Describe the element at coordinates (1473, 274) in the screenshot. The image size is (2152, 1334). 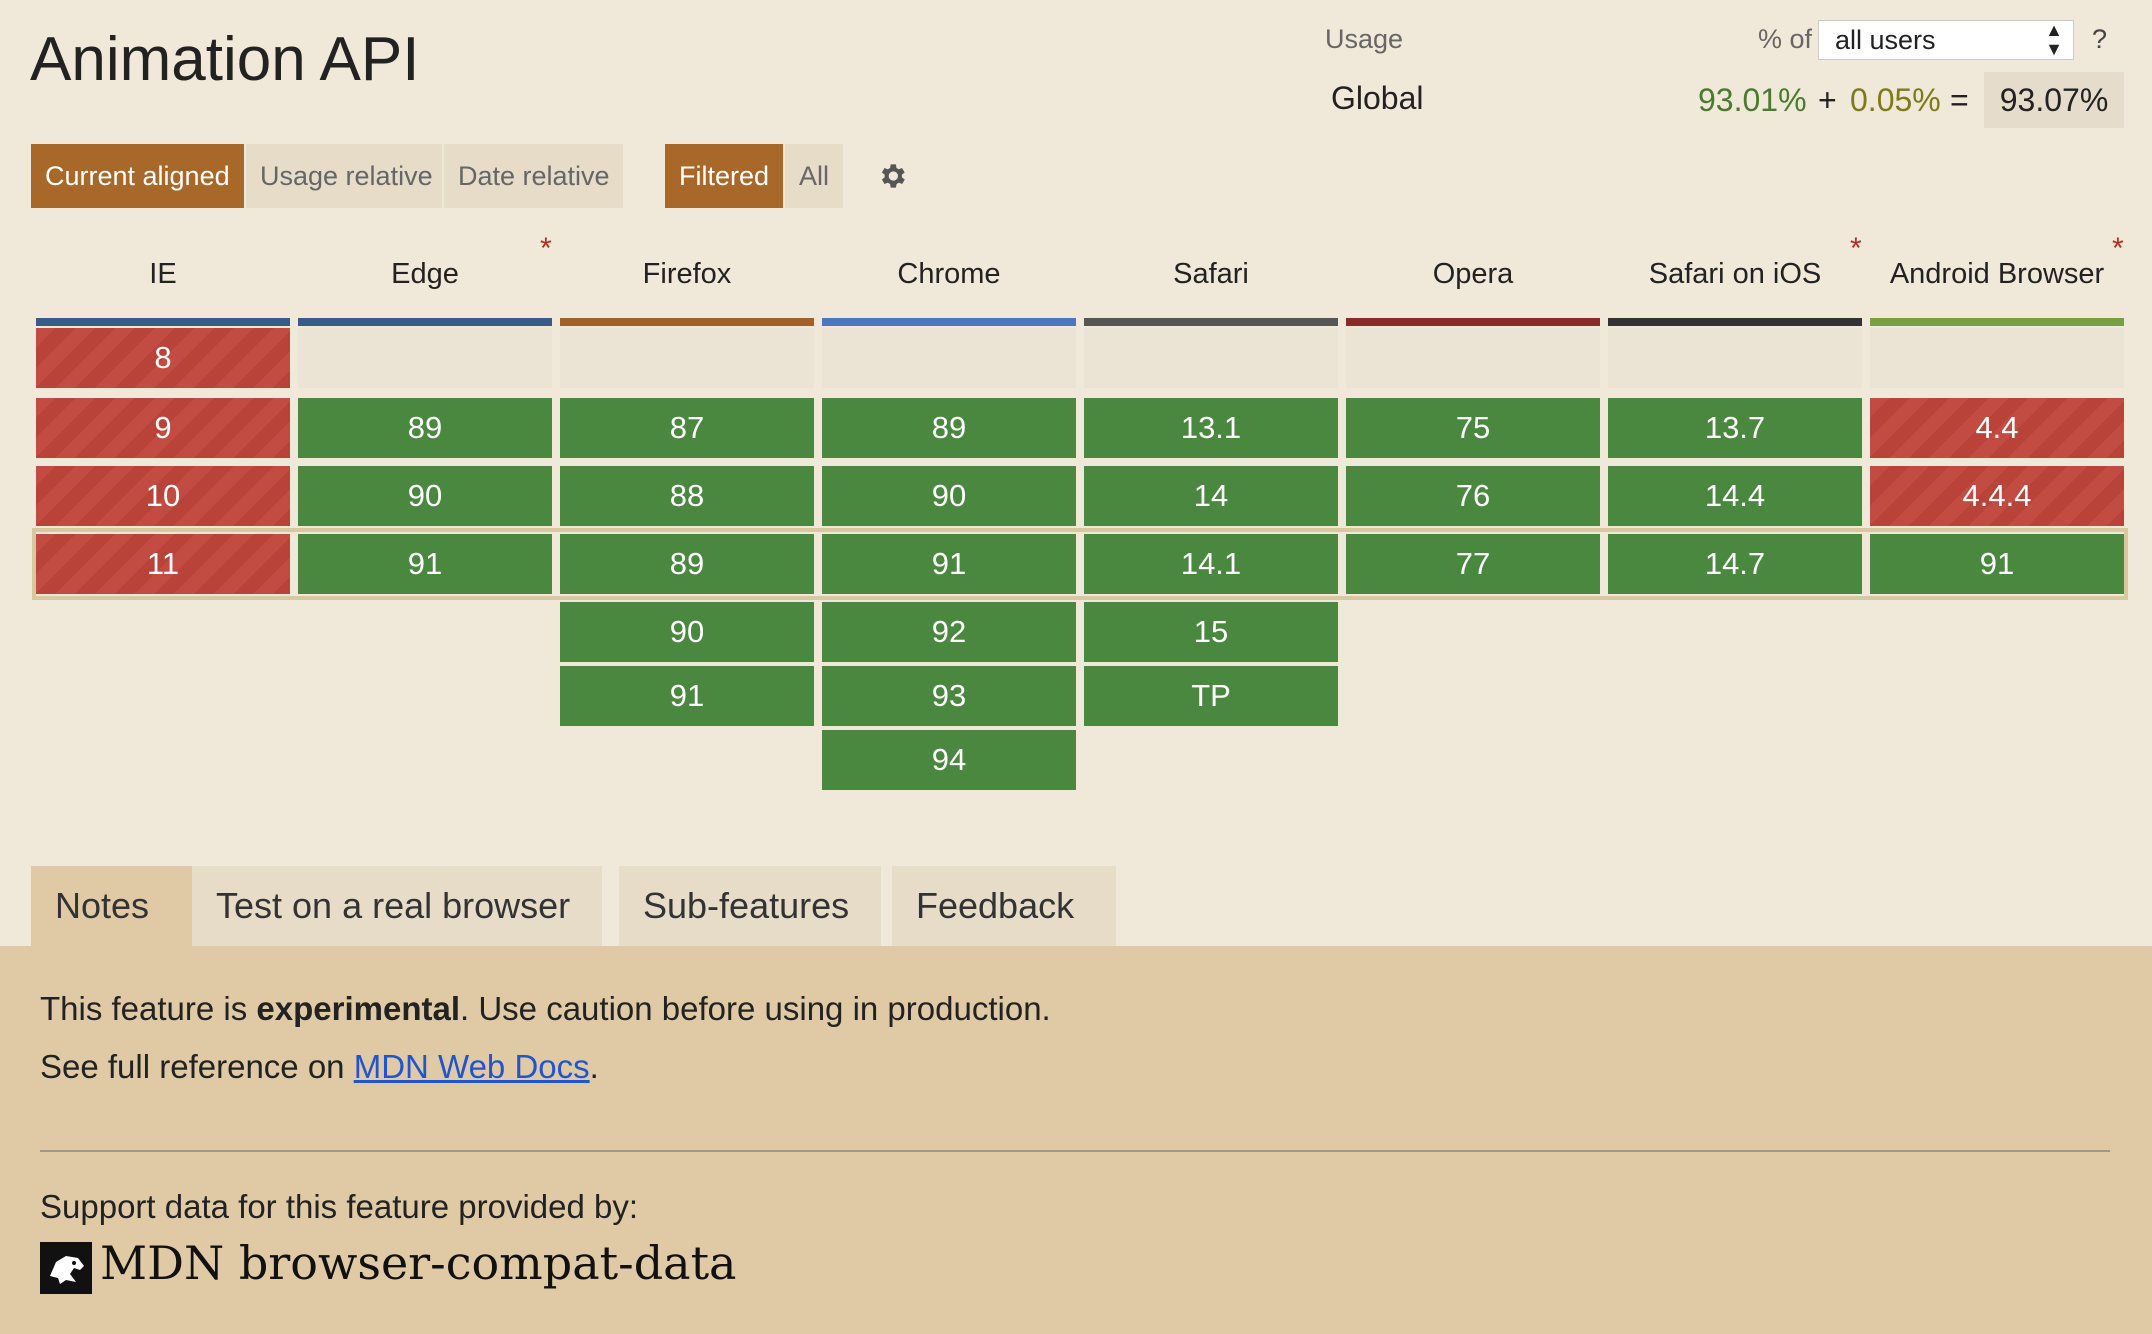
I see `browser-header-opera: Opera` at that location.